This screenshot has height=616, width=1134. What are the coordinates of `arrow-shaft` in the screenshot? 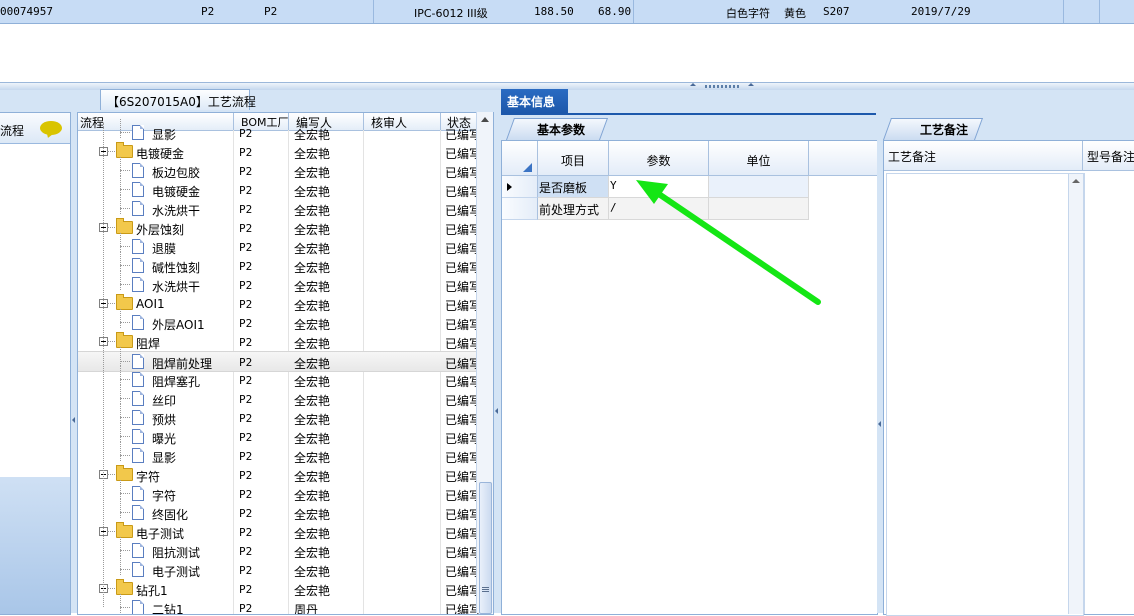 It's located at (734, 245).